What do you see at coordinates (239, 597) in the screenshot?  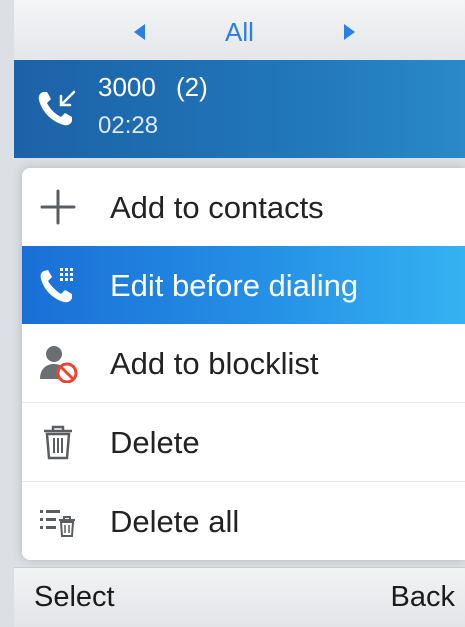 I see `softkey-bar: Select Back` at bounding box center [239, 597].